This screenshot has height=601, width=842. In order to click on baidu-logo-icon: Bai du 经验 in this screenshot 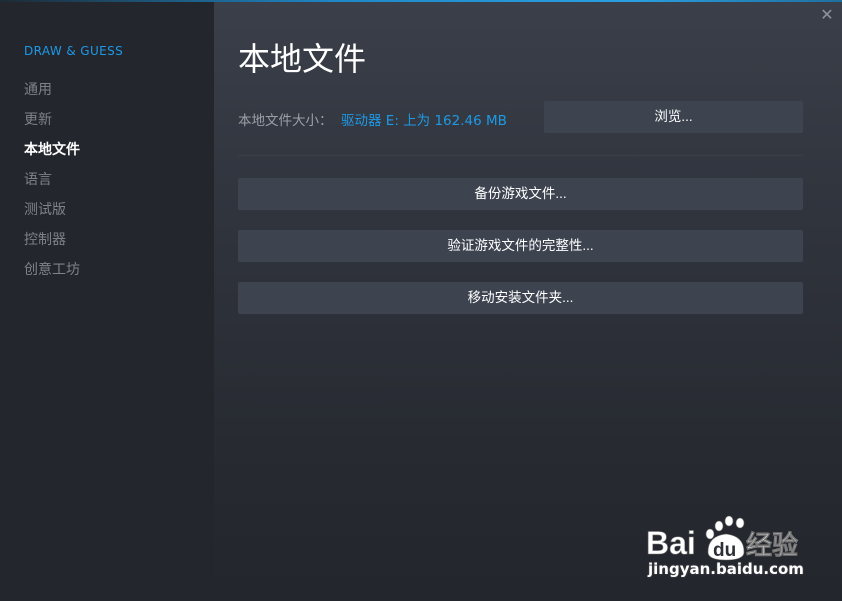, I will do `click(722, 538)`.